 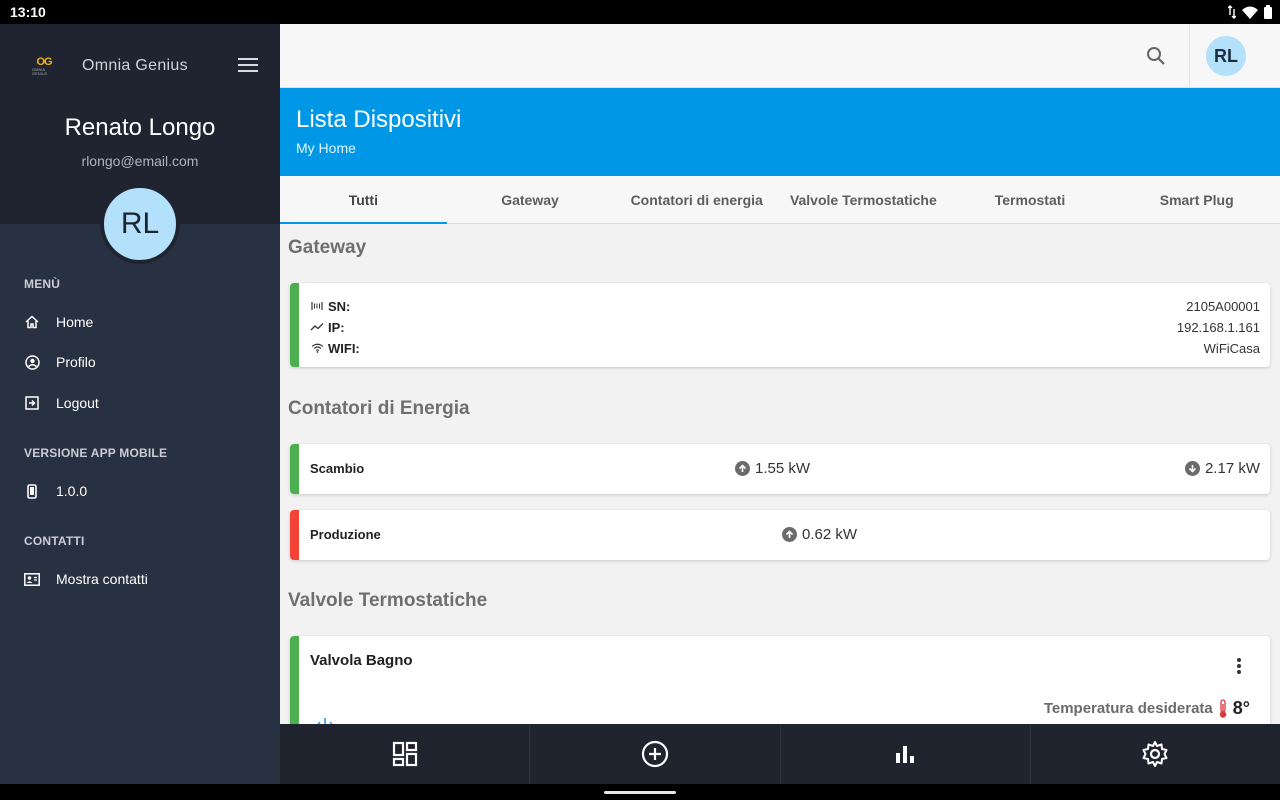 What do you see at coordinates (863, 199) in the screenshot?
I see `tab-valvole: Valvole Termostatiche` at bounding box center [863, 199].